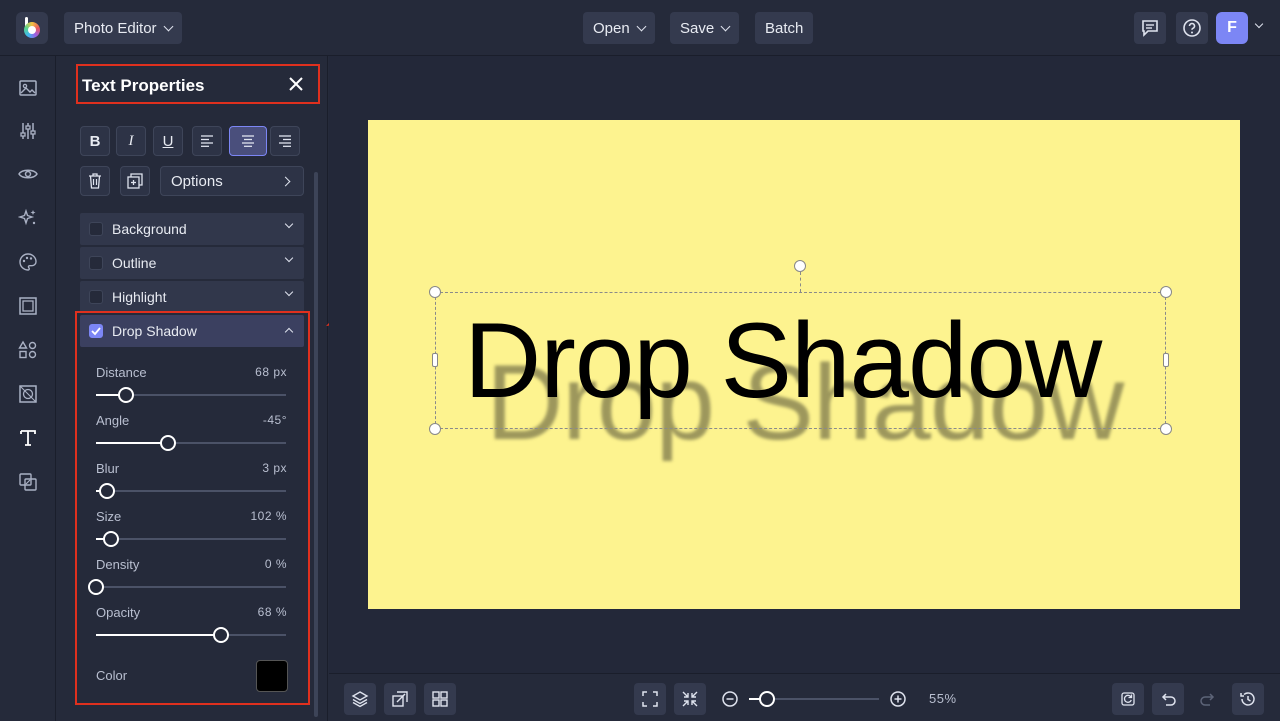  I want to click on panel-scrollbar, so click(316, 444).